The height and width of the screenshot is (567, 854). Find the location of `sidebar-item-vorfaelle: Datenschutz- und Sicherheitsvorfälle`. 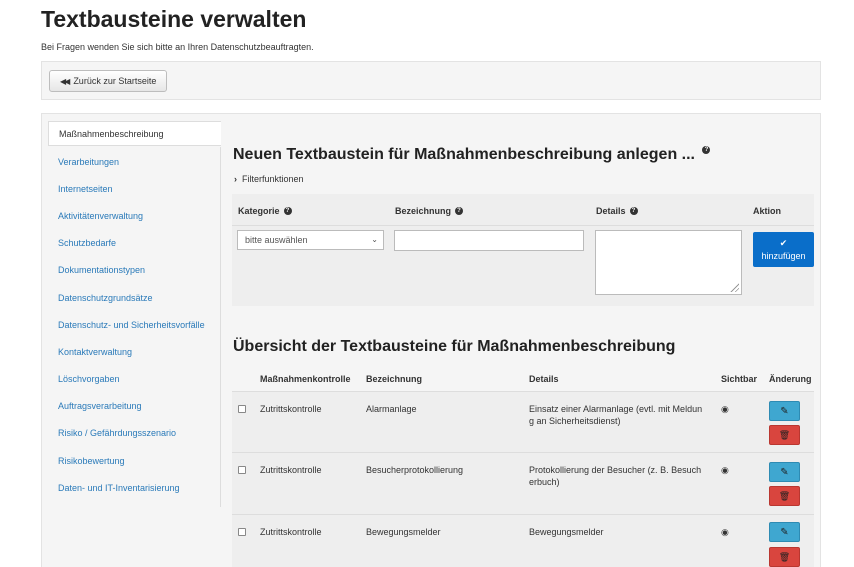

sidebar-item-vorfaelle: Datenschutz- und Sicherheitsvorfälle is located at coordinates (134, 324).